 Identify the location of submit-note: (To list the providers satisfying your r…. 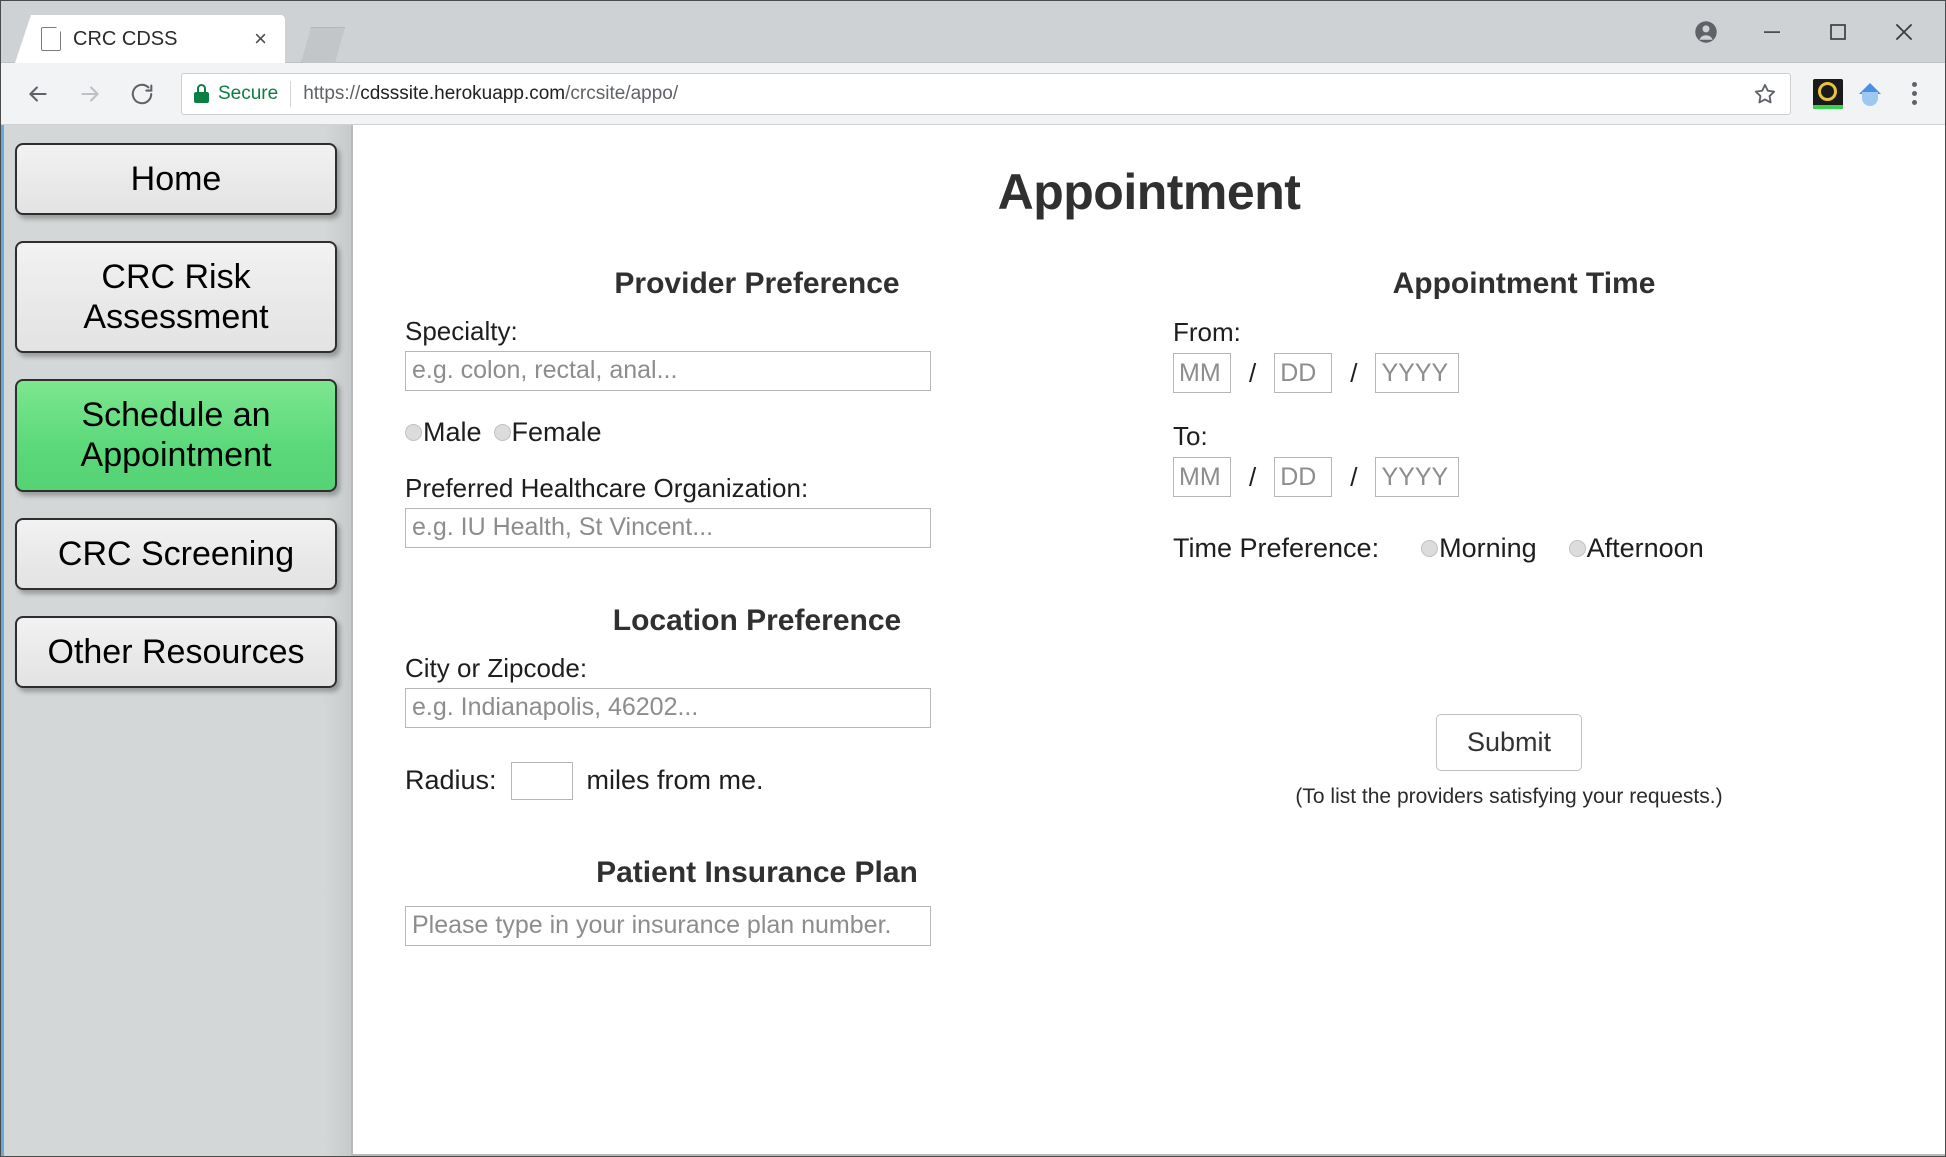
(1509, 796).